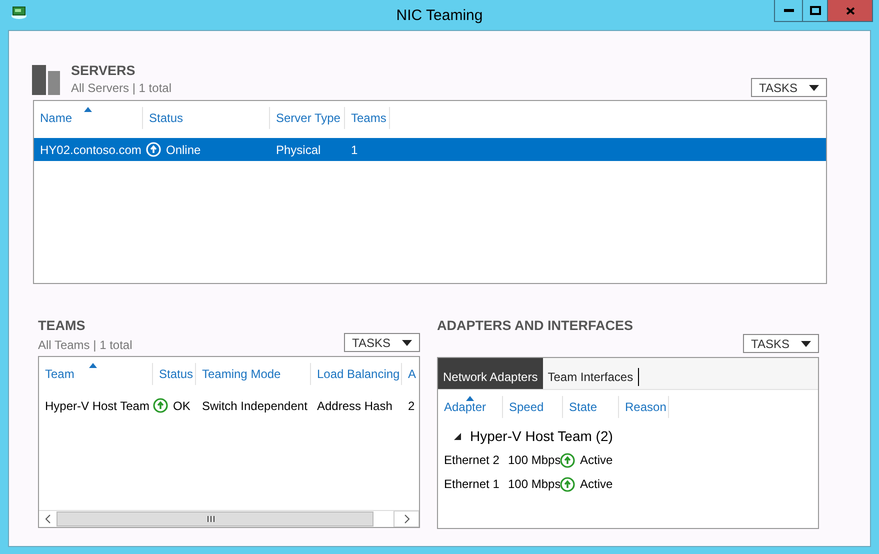 The image size is (879, 554). What do you see at coordinates (535, 325) in the screenshot?
I see `section-title: ADAPTERS AND INTERFACES` at bounding box center [535, 325].